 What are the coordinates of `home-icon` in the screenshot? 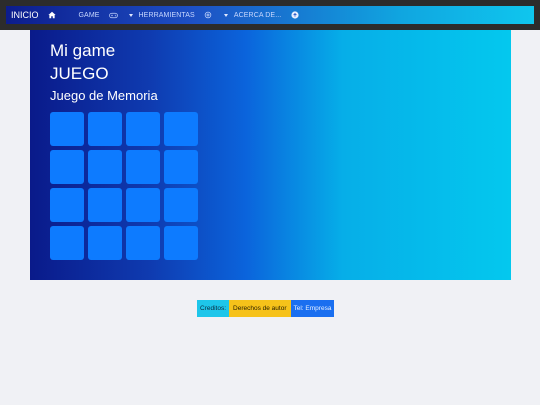 It's located at (52, 15).